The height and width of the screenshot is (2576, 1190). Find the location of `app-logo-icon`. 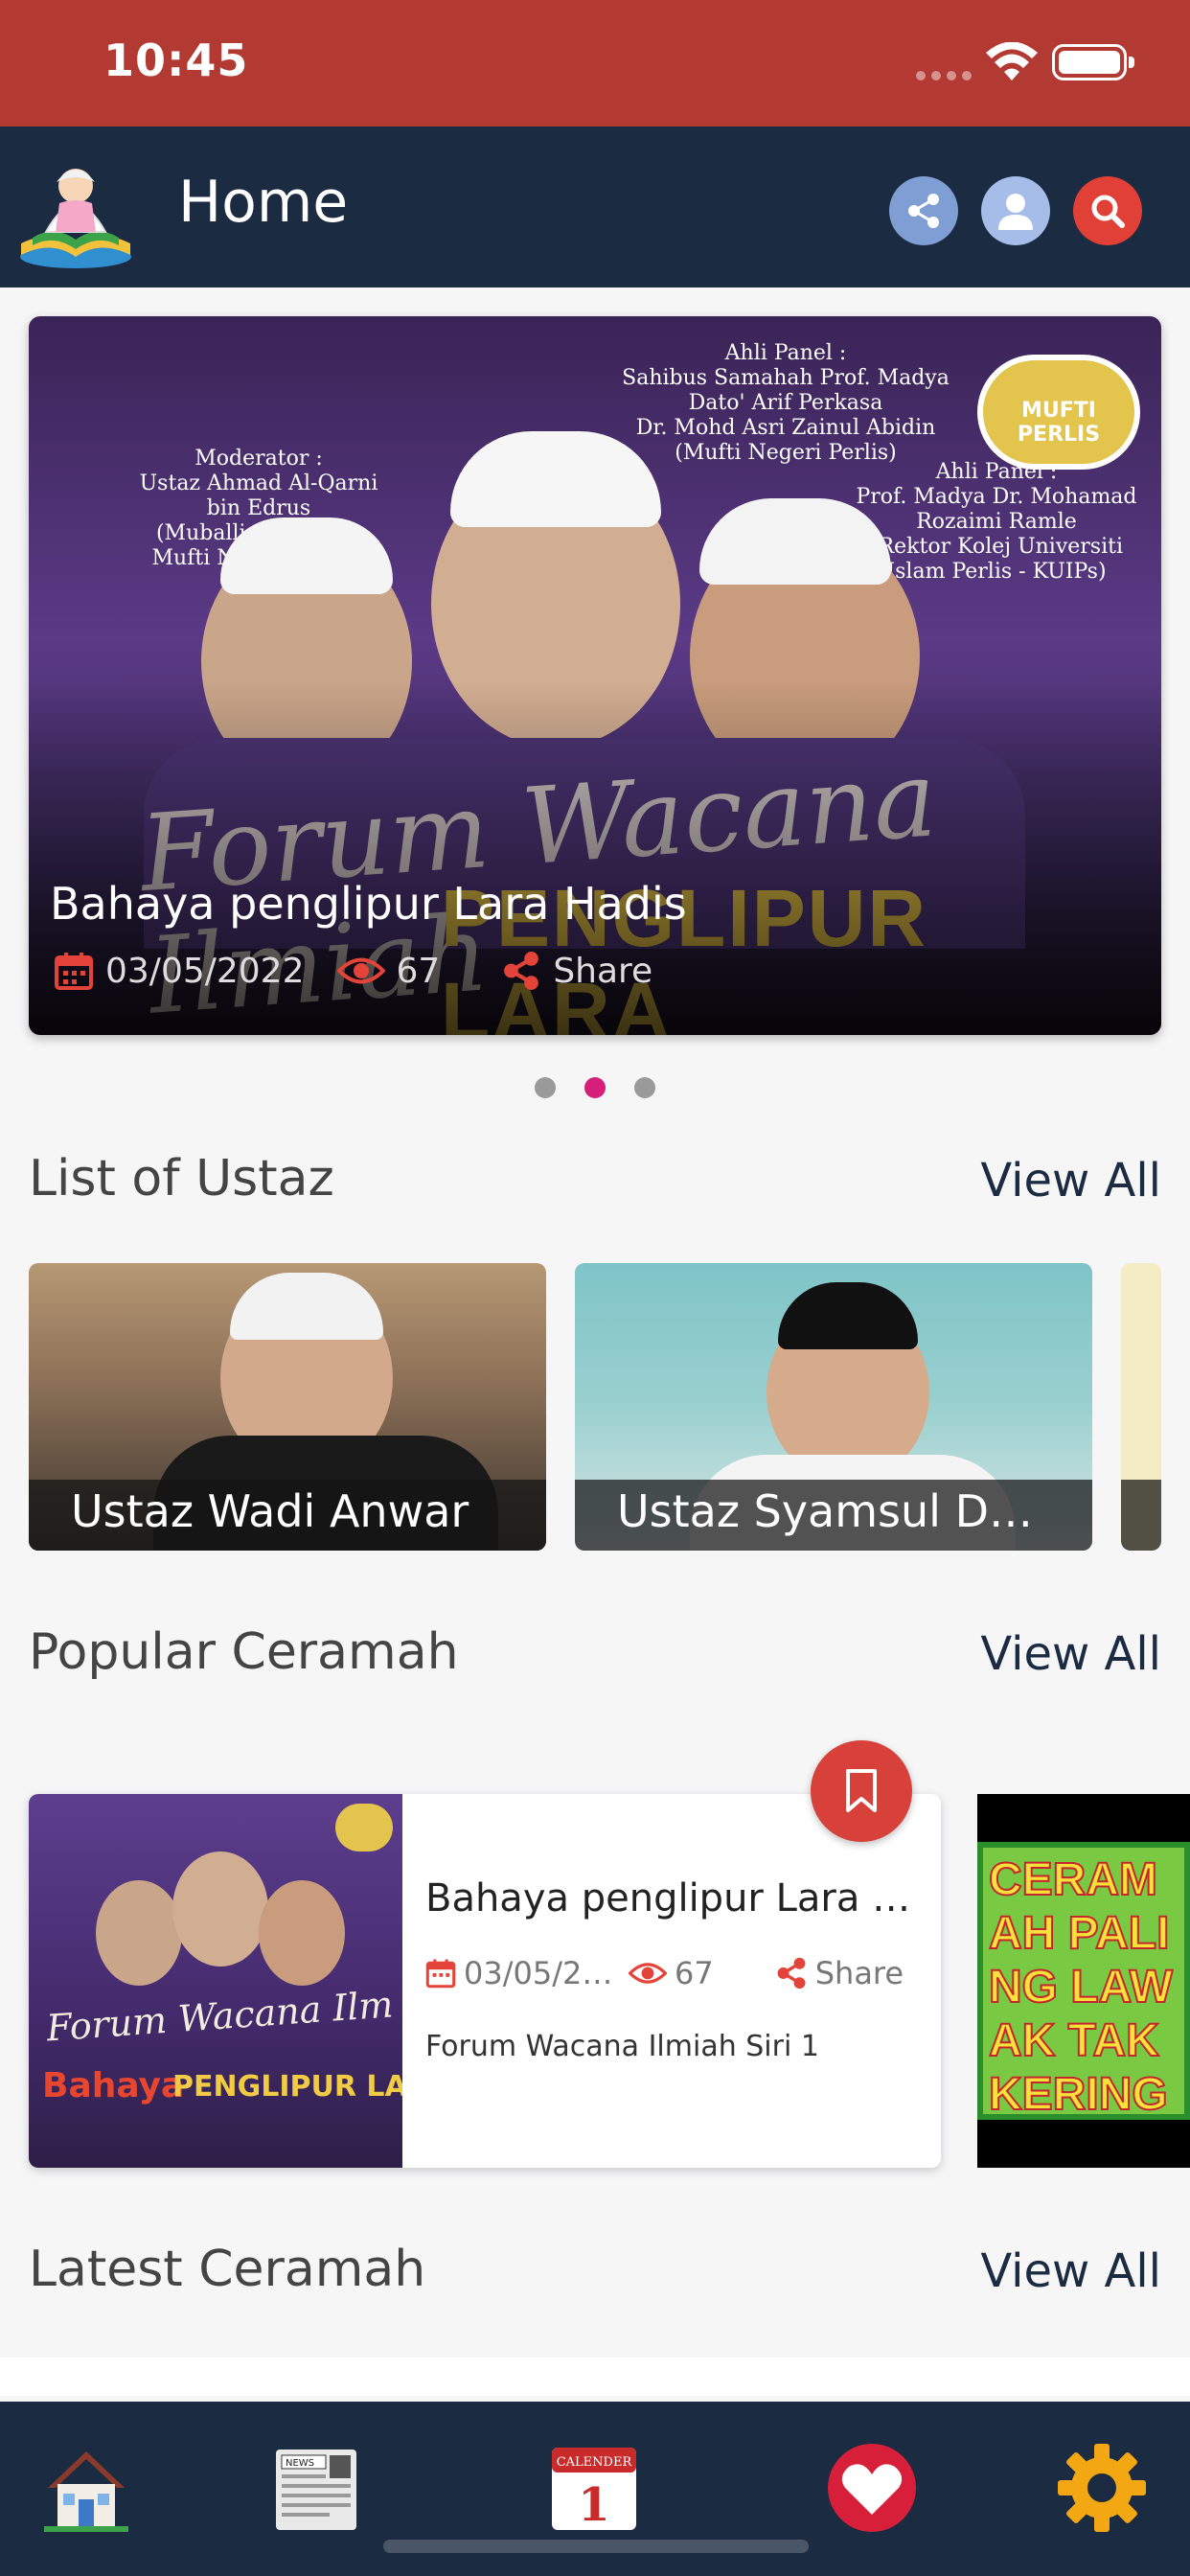

app-logo-icon is located at coordinates (76, 218).